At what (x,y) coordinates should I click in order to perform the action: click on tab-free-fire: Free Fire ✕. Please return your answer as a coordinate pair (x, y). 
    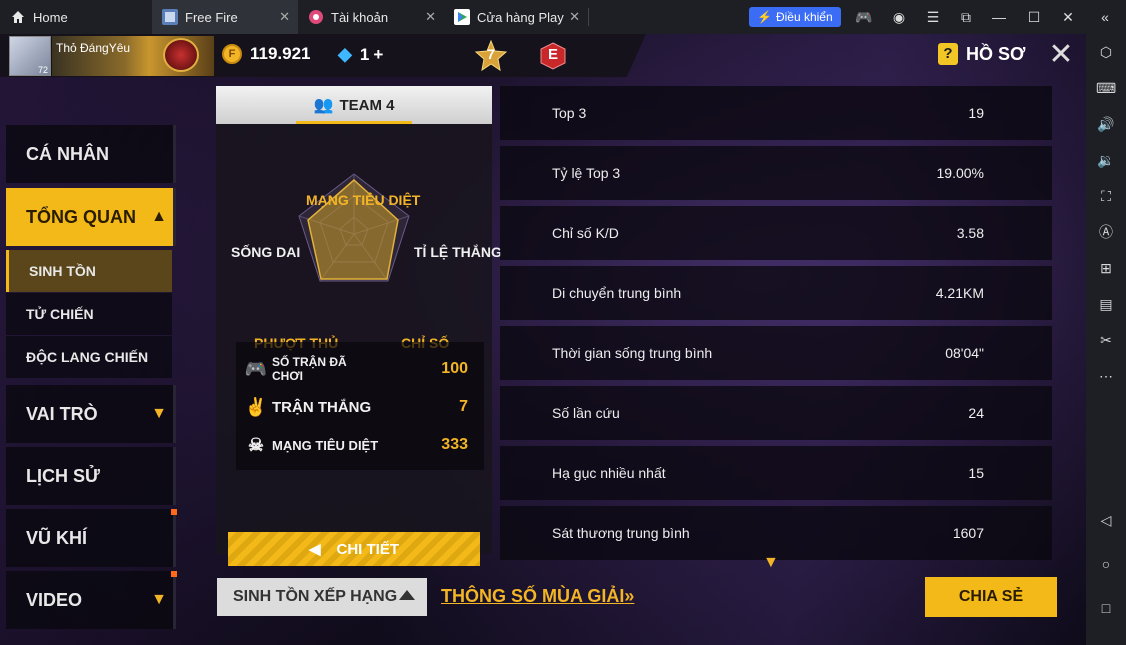
    Looking at the image, I should click on (225, 17).